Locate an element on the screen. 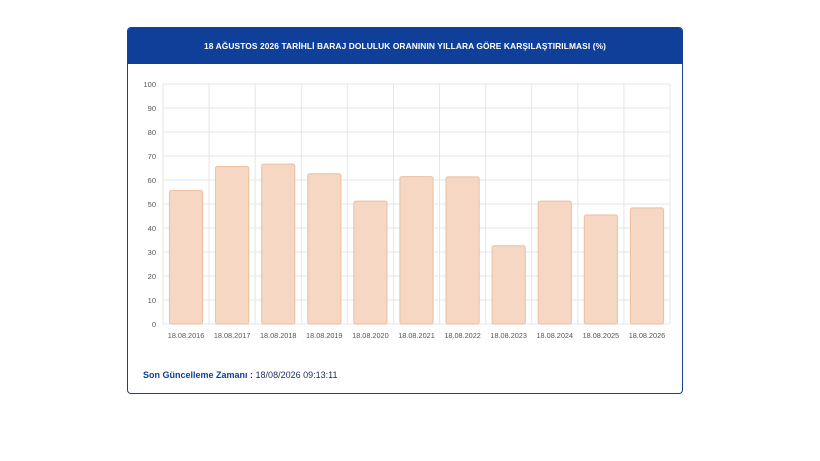 This screenshot has width=820, height=461. y-tick-label: 10 is located at coordinates (152, 300).